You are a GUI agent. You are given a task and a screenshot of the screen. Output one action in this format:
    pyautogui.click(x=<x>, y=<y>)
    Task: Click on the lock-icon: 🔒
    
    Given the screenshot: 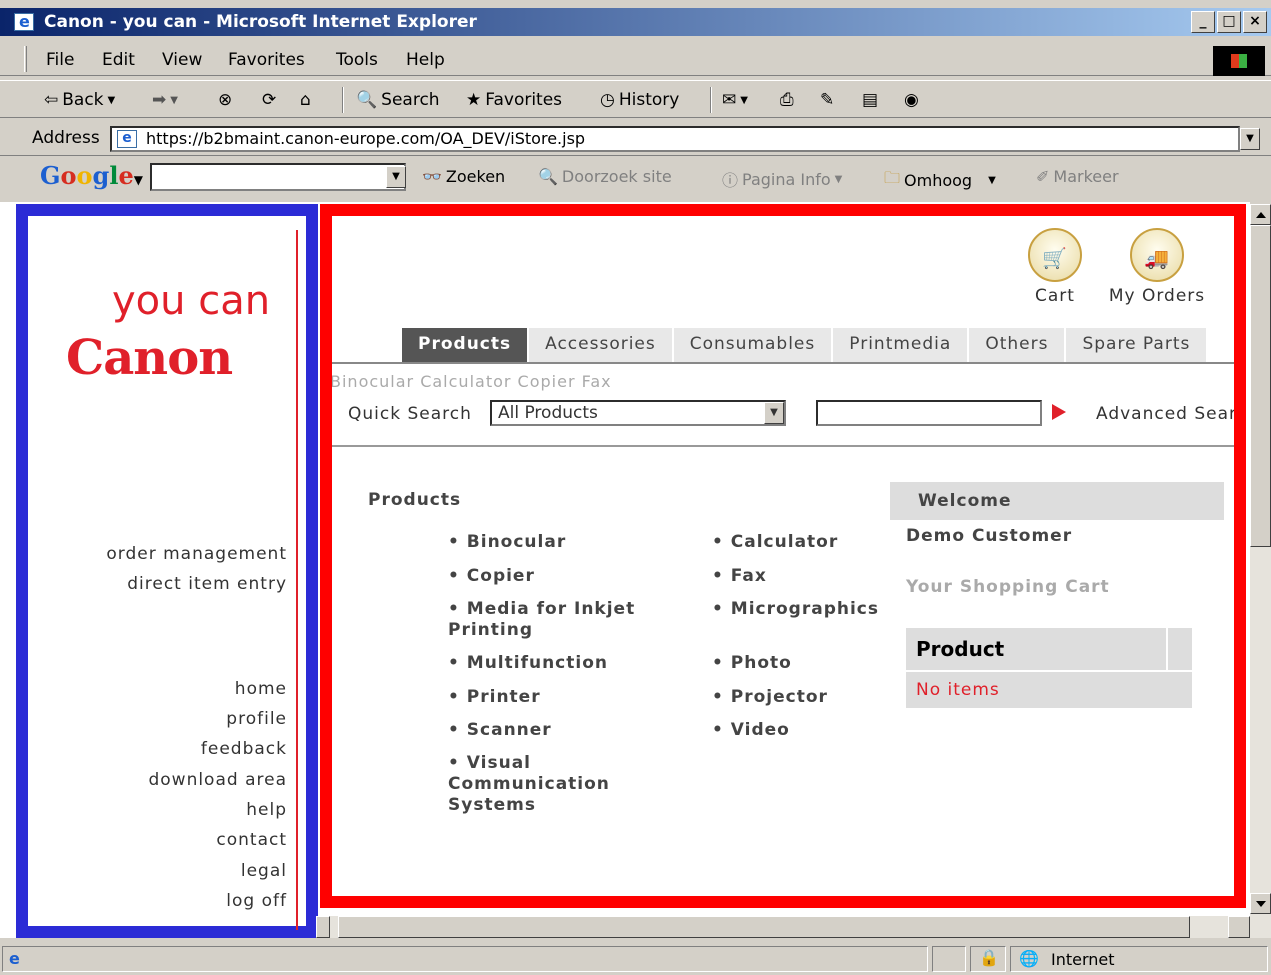 What is the action you would take?
    pyautogui.click(x=989, y=957)
    